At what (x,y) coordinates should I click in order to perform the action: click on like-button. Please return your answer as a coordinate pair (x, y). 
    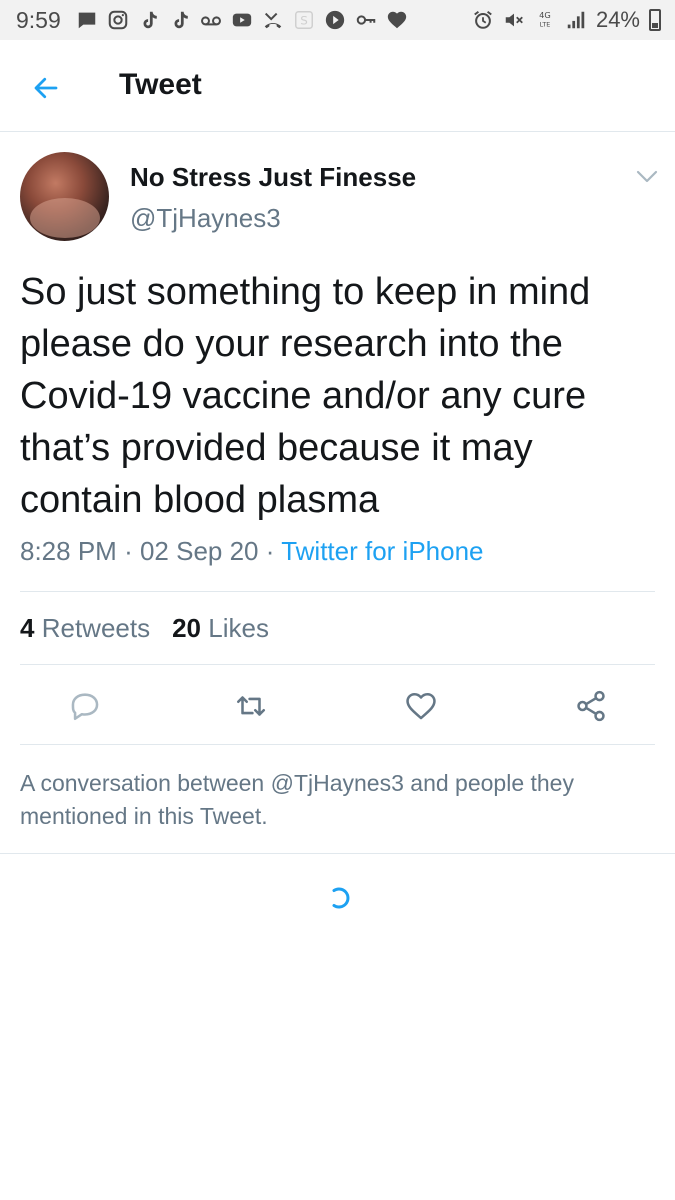
    Looking at the image, I should click on (421, 706).